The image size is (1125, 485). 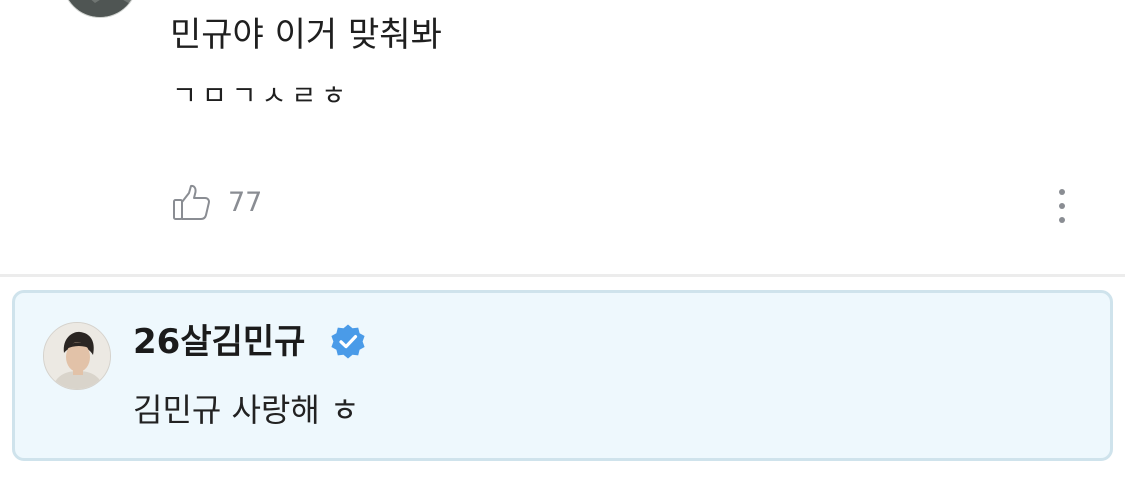 What do you see at coordinates (1062, 206) in the screenshot?
I see `vertical-ellipsis-icon` at bounding box center [1062, 206].